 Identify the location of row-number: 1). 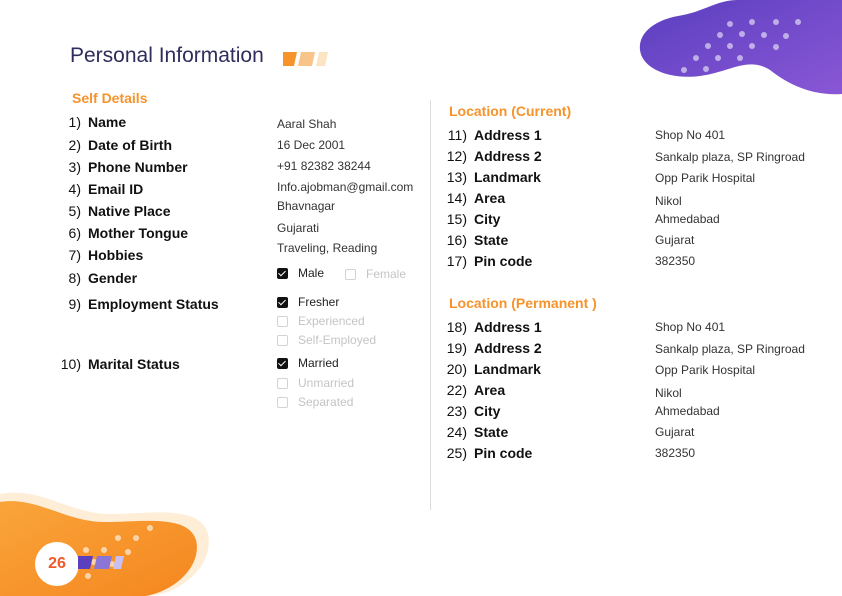
(74, 122).